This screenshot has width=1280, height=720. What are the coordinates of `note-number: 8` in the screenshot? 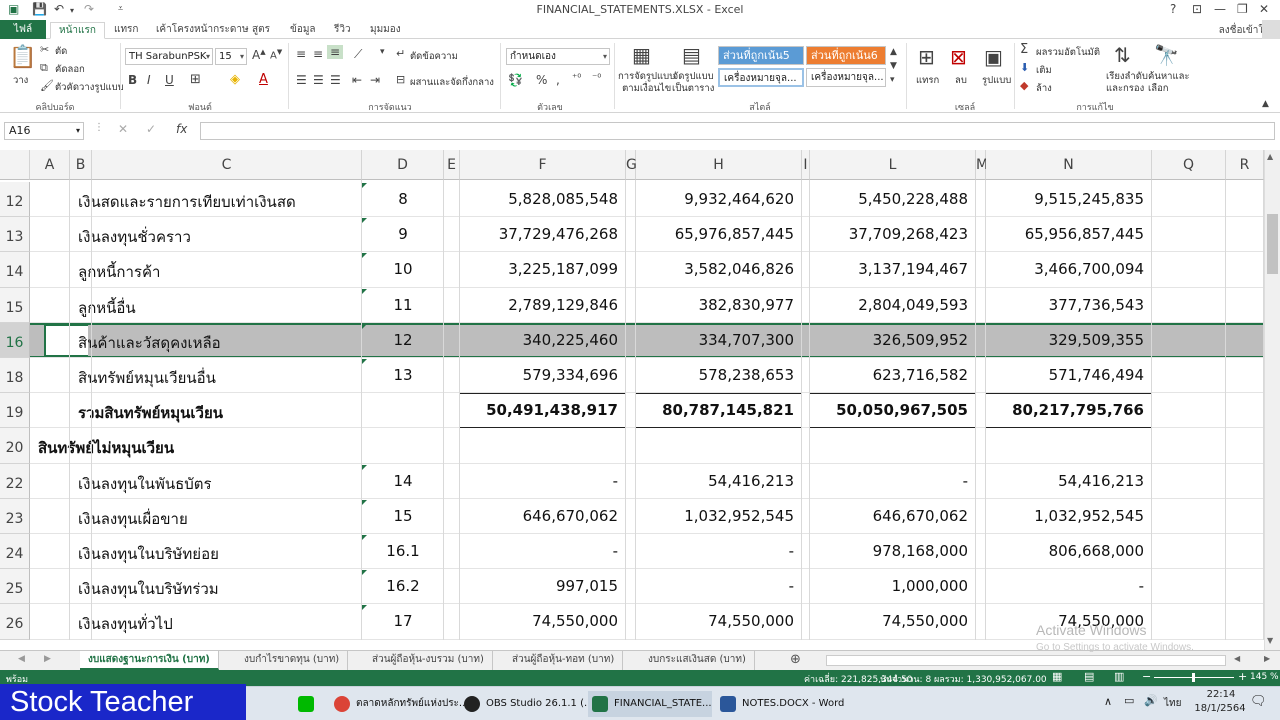 It's located at (403, 199).